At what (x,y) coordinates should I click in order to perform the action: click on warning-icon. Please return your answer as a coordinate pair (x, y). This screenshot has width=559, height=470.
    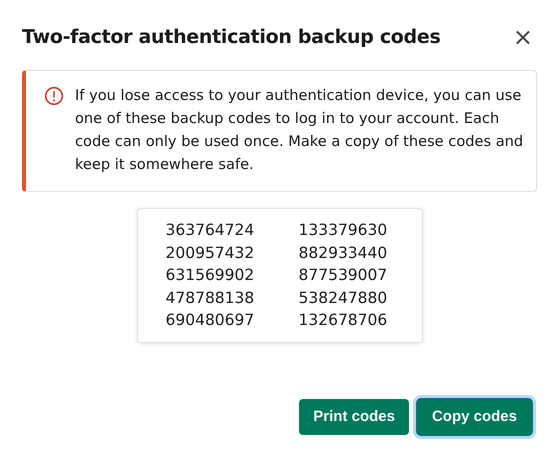
    Looking at the image, I should click on (54, 96).